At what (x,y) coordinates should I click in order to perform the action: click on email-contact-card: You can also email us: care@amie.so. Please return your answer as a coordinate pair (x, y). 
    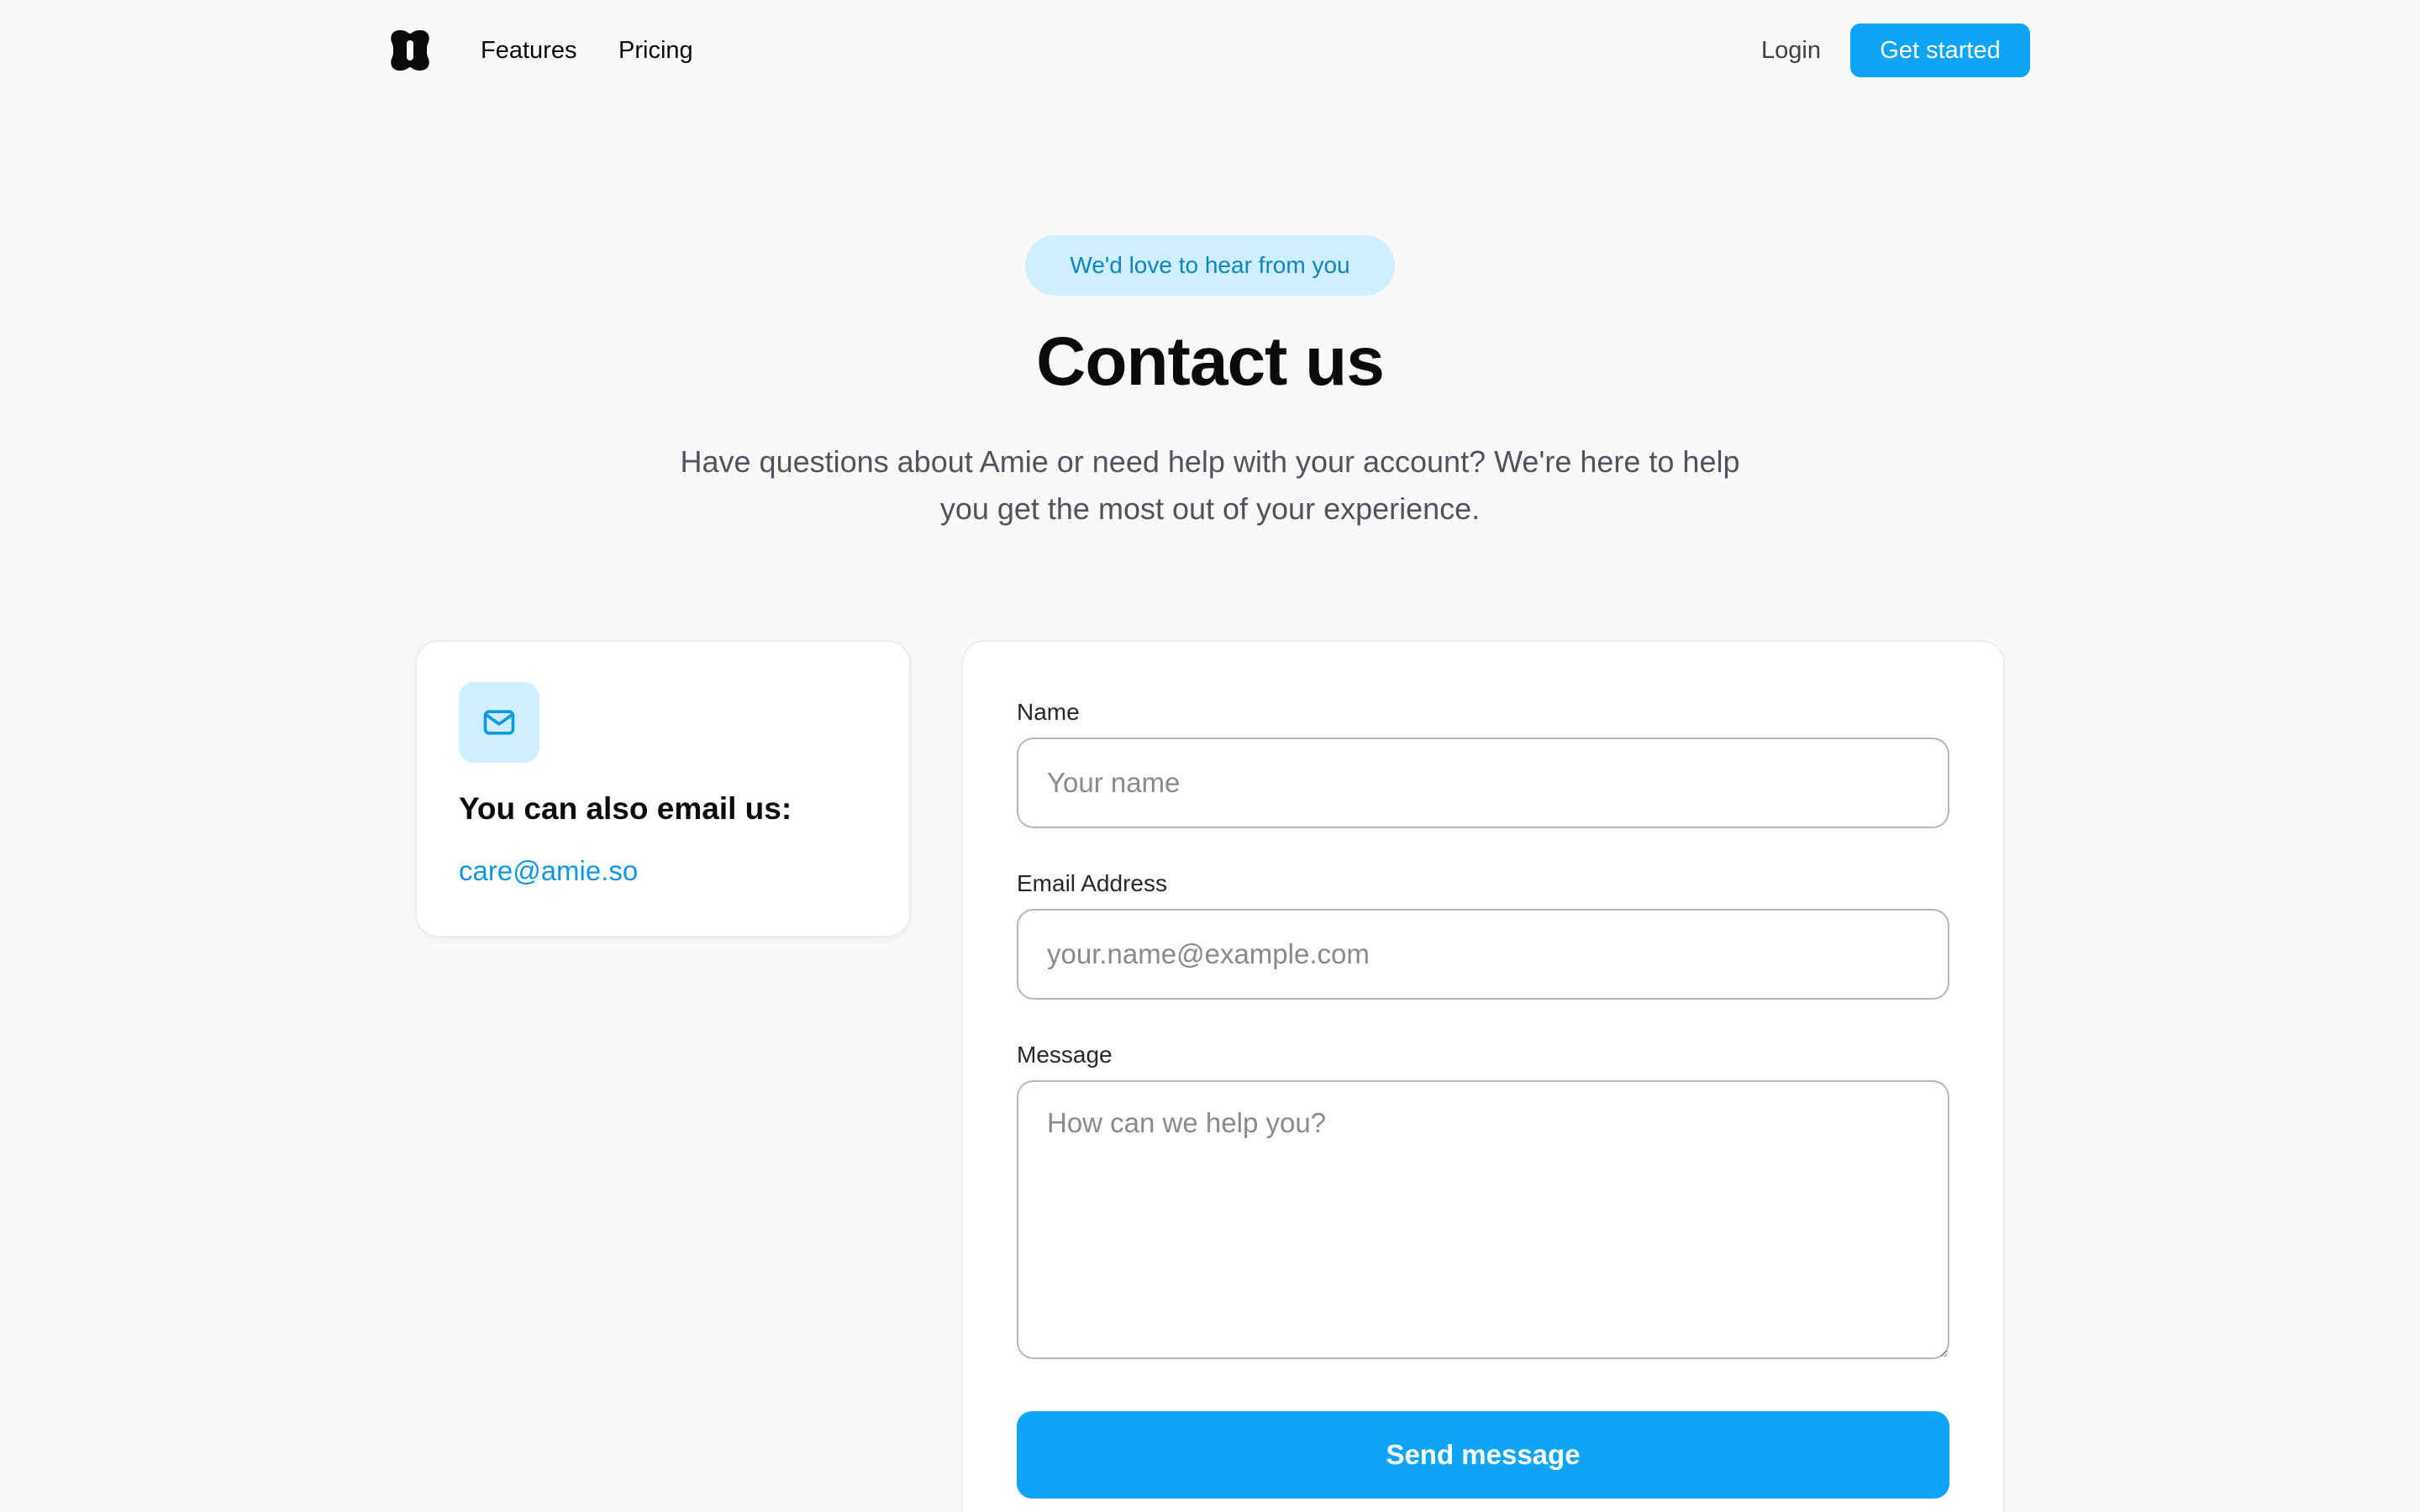
    Looking at the image, I should click on (663, 788).